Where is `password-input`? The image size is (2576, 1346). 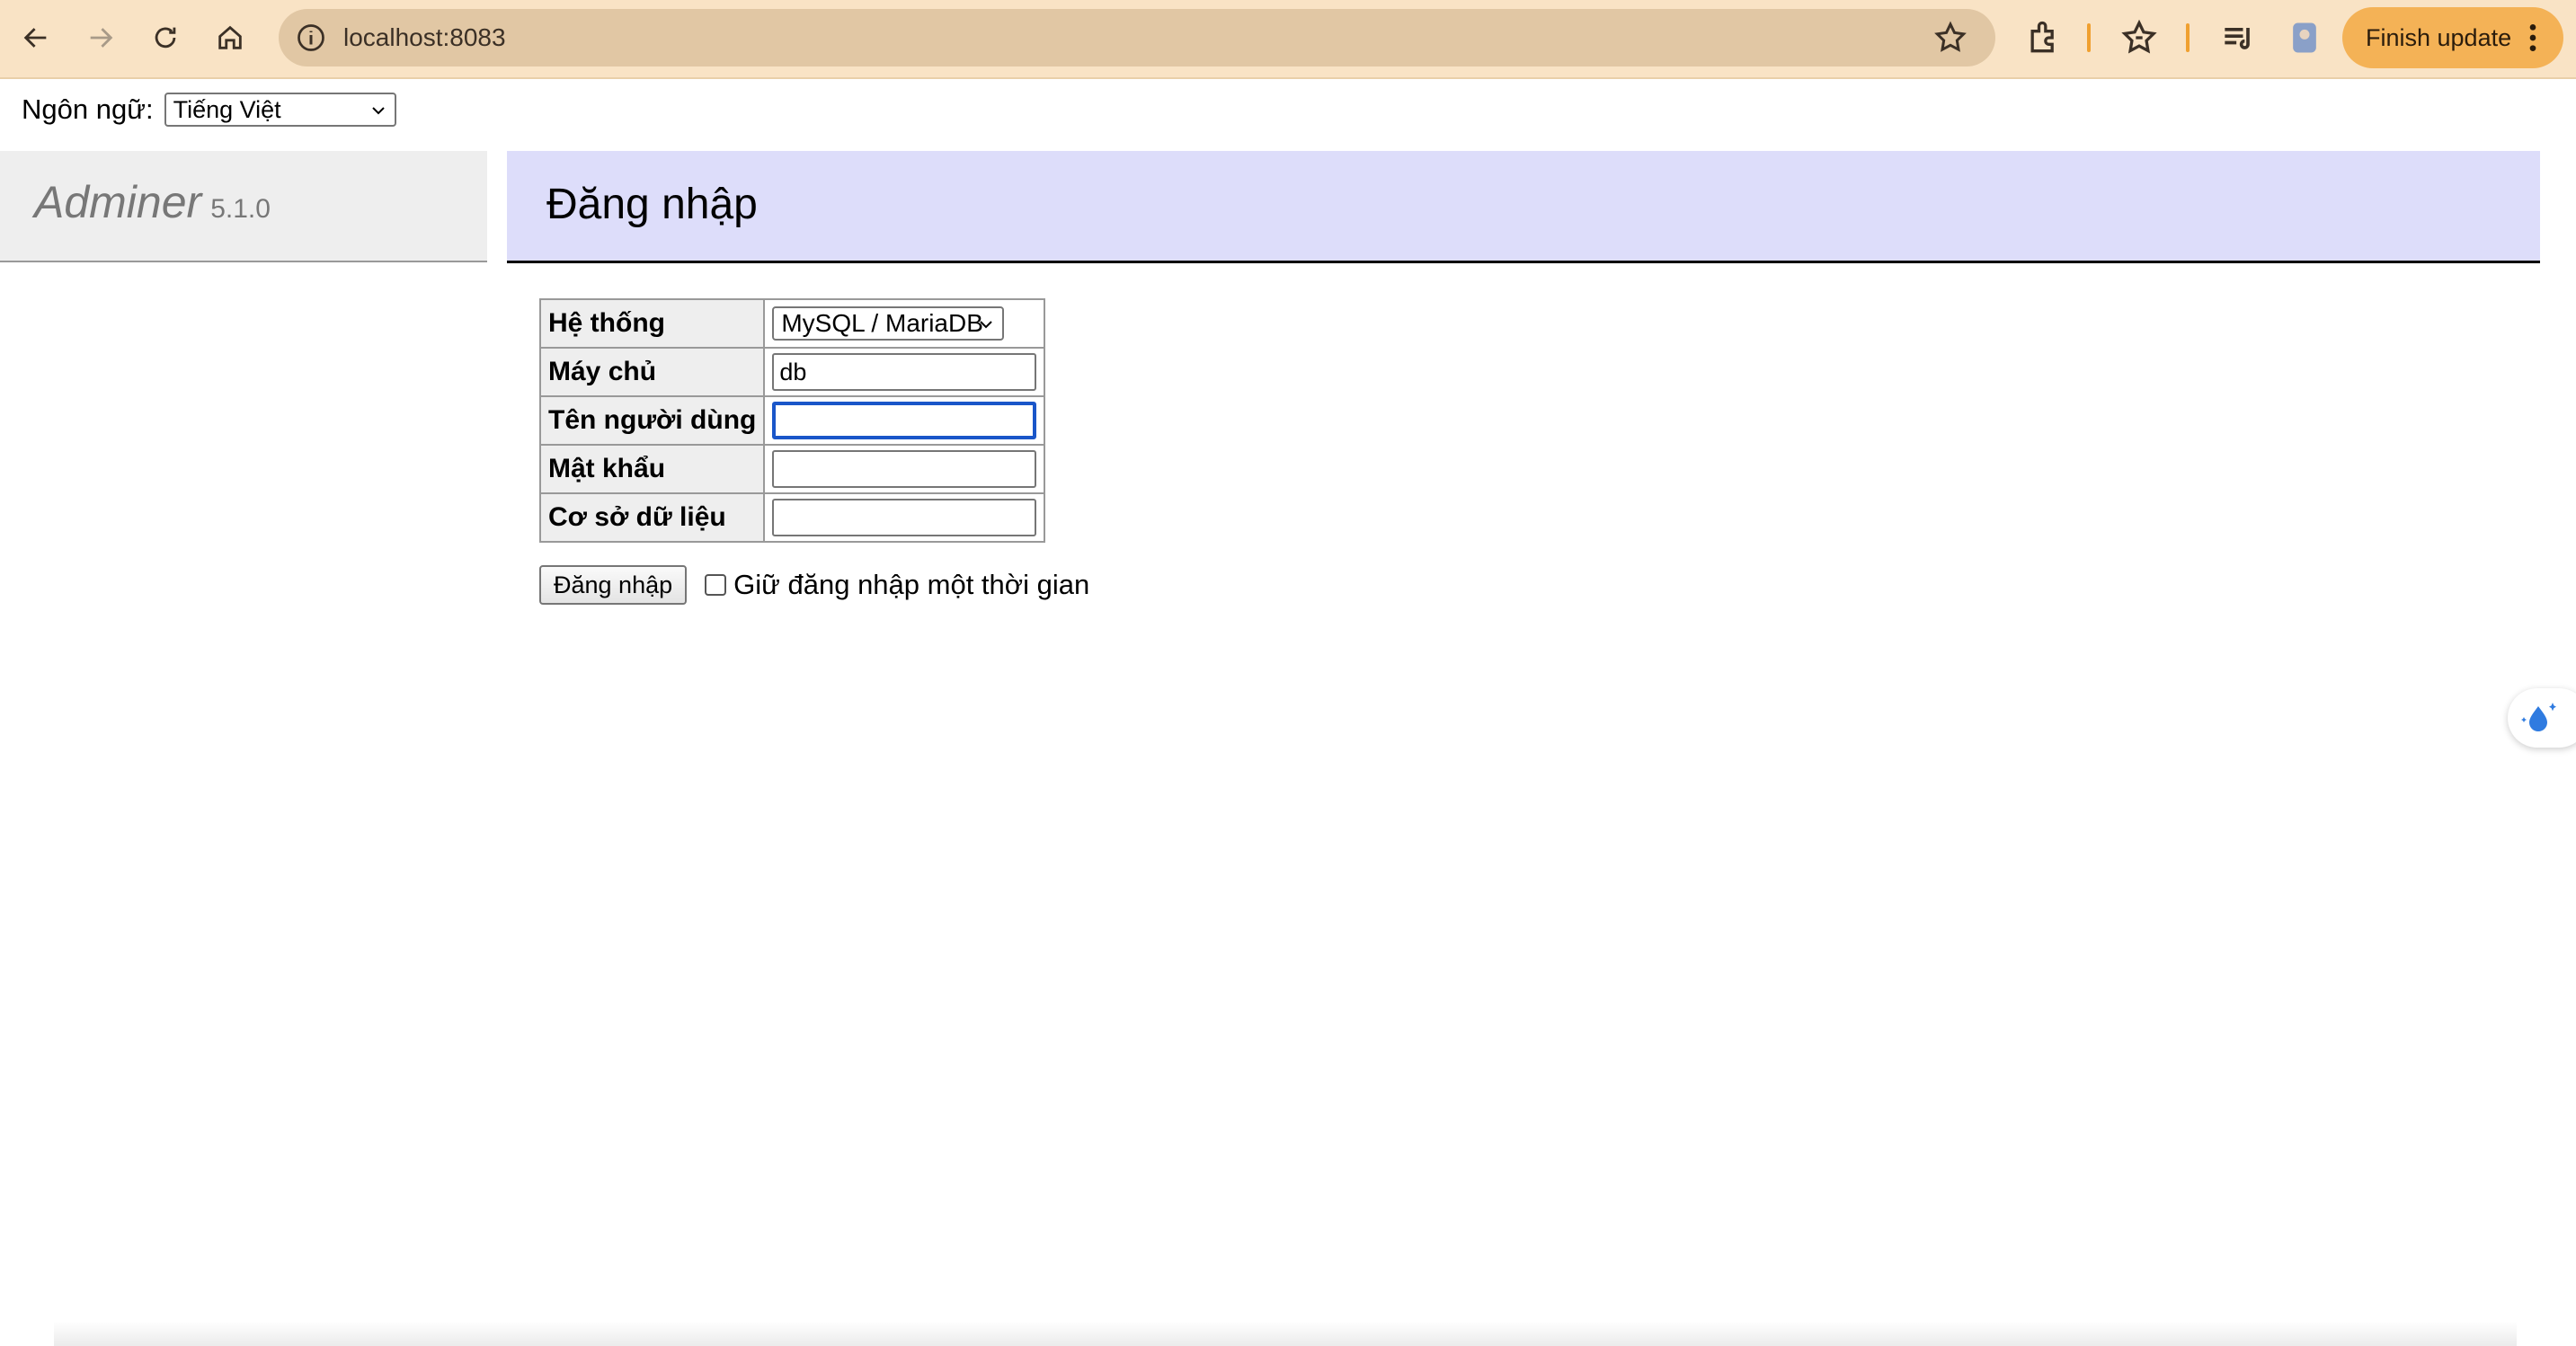 password-input is located at coordinates (904, 469).